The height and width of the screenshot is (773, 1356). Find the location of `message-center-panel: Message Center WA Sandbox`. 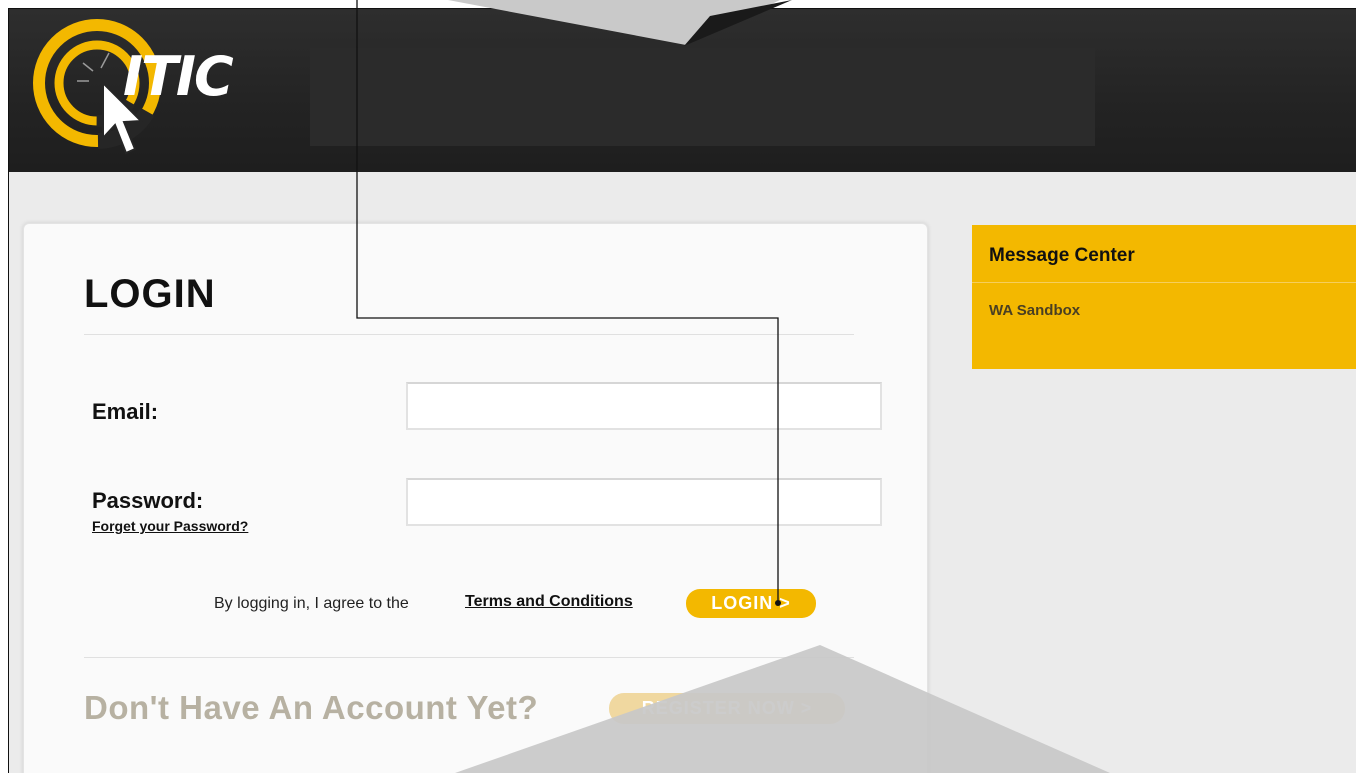

message-center-panel: Message Center WA Sandbox is located at coordinates (1164, 297).